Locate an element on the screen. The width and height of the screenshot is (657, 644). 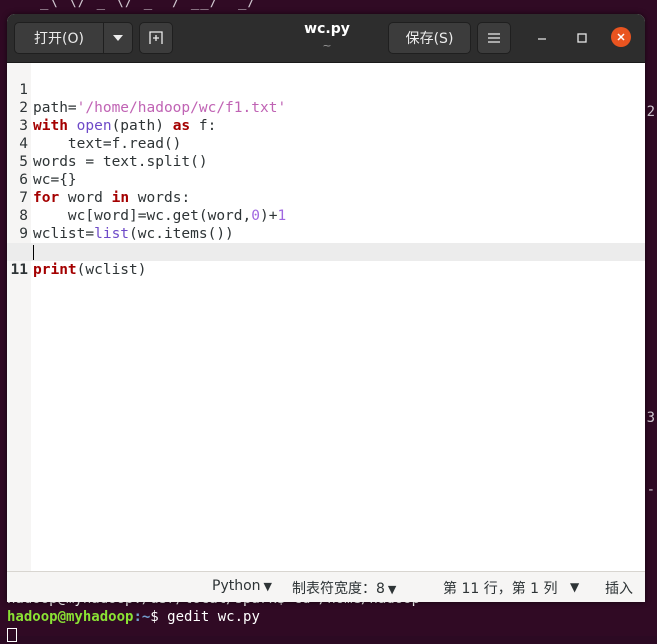
headerbar: 打开(O) wc.py ~ 保存(S) is located at coordinates (326, 38).